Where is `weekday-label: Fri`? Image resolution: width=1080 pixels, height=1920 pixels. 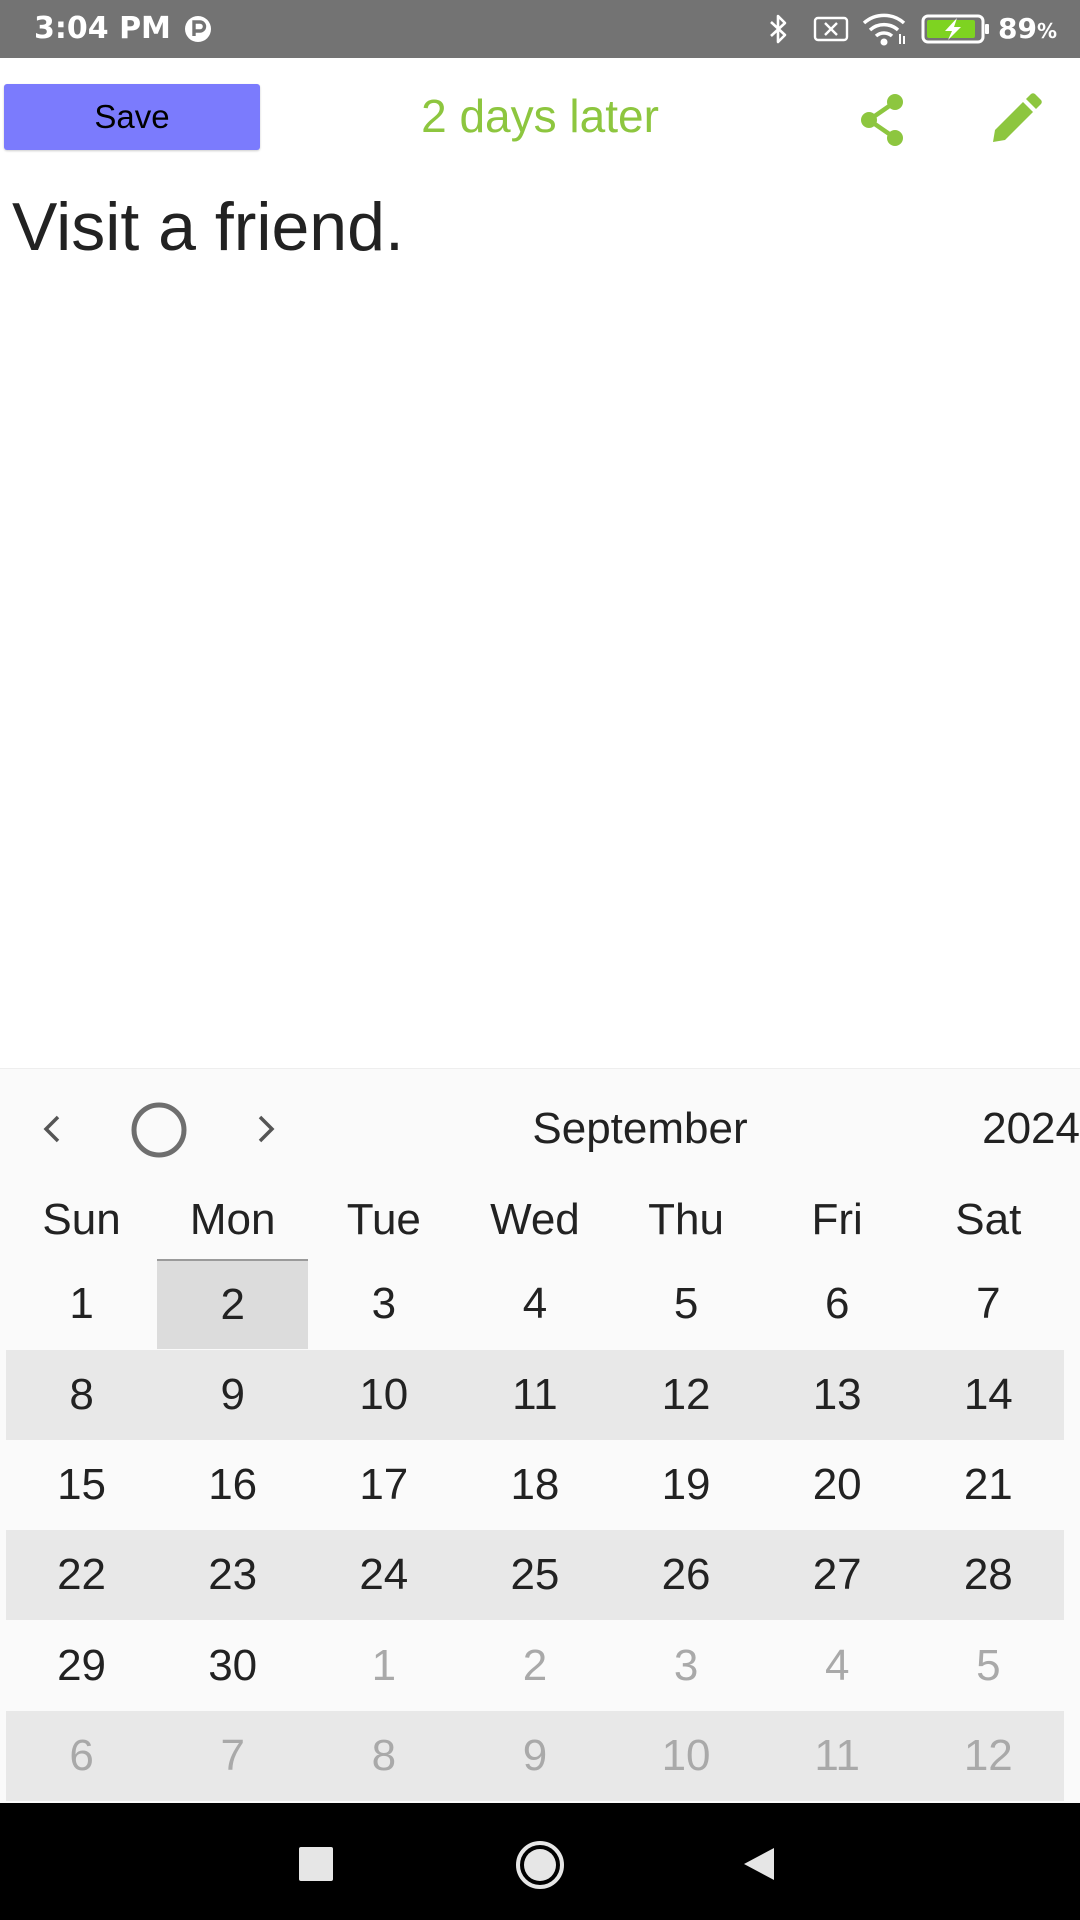 weekday-label: Fri is located at coordinates (837, 1219).